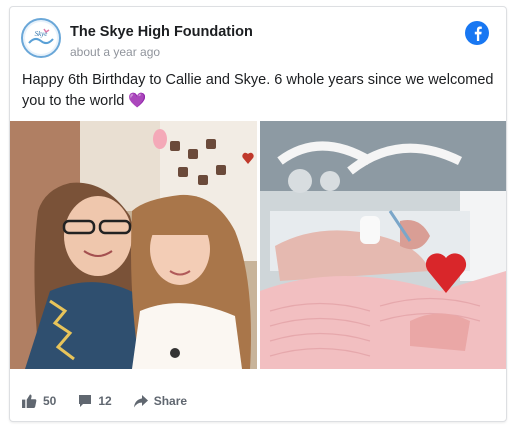 This screenshot has width=516, height=439. I want to click on page-avatar: Skye, so click(41, 38).